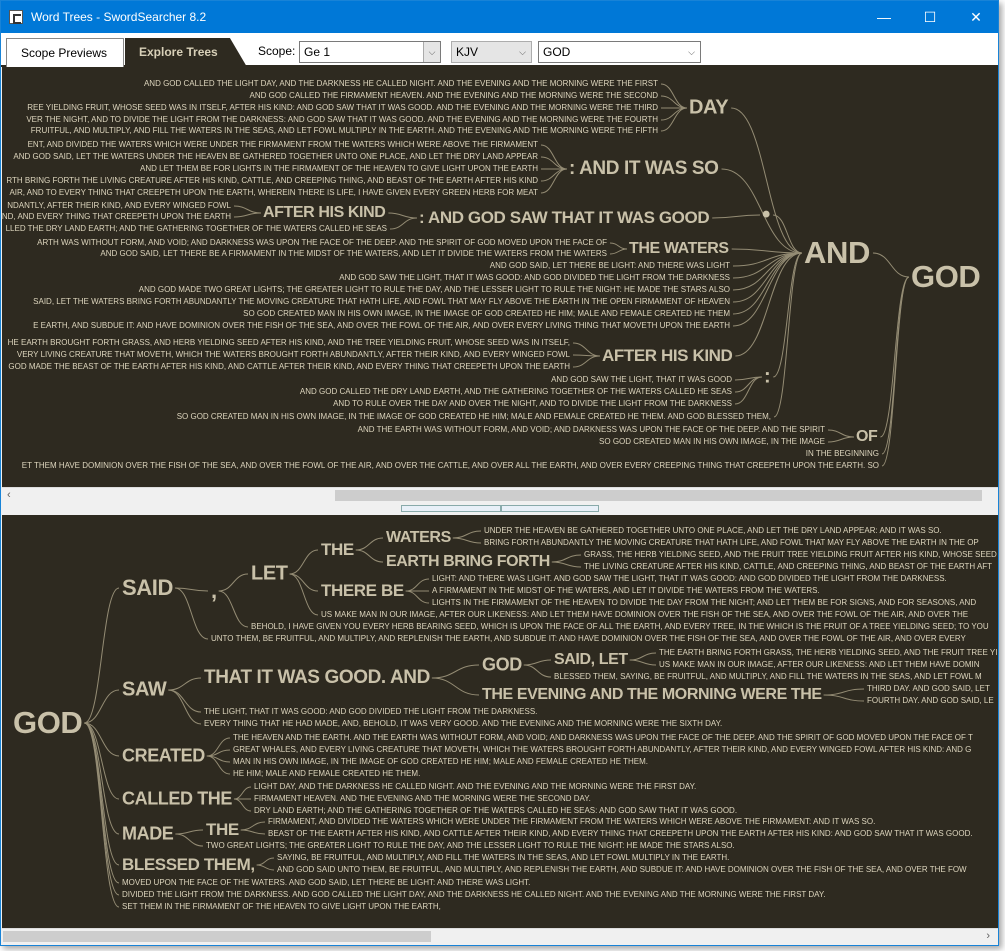  What do you see at coordinates (644, 169) in the screenshot?
I see `tree-node-and-it-was-so: : AND IT WAS SO` at bounding box center [644, 169].